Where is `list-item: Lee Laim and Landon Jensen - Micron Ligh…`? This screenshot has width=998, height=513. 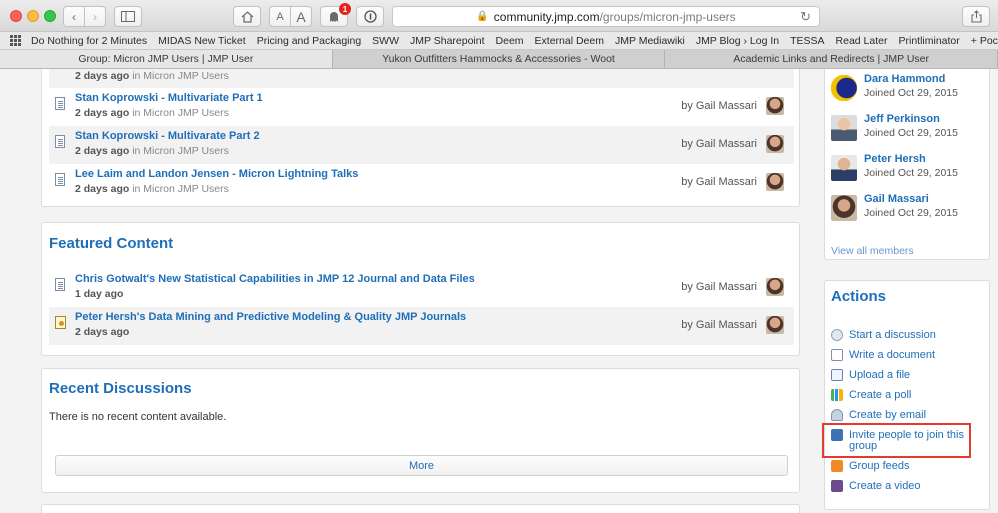 list-item: Lee Laim and Landon Jensen - Micron Ligh… is located at coordinates (421, 183).